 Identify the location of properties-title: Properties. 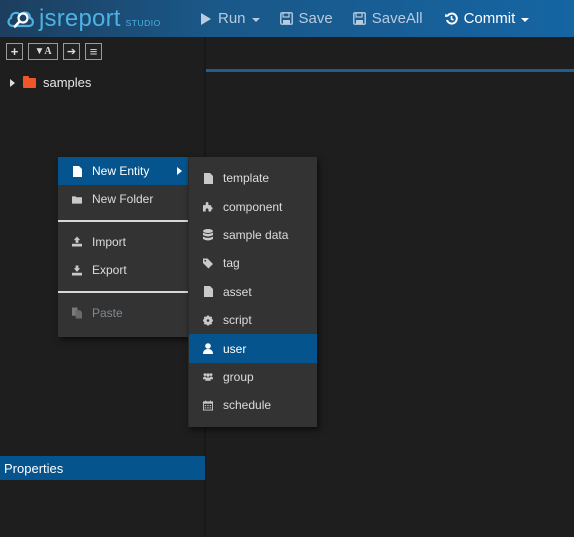
(34, 468).